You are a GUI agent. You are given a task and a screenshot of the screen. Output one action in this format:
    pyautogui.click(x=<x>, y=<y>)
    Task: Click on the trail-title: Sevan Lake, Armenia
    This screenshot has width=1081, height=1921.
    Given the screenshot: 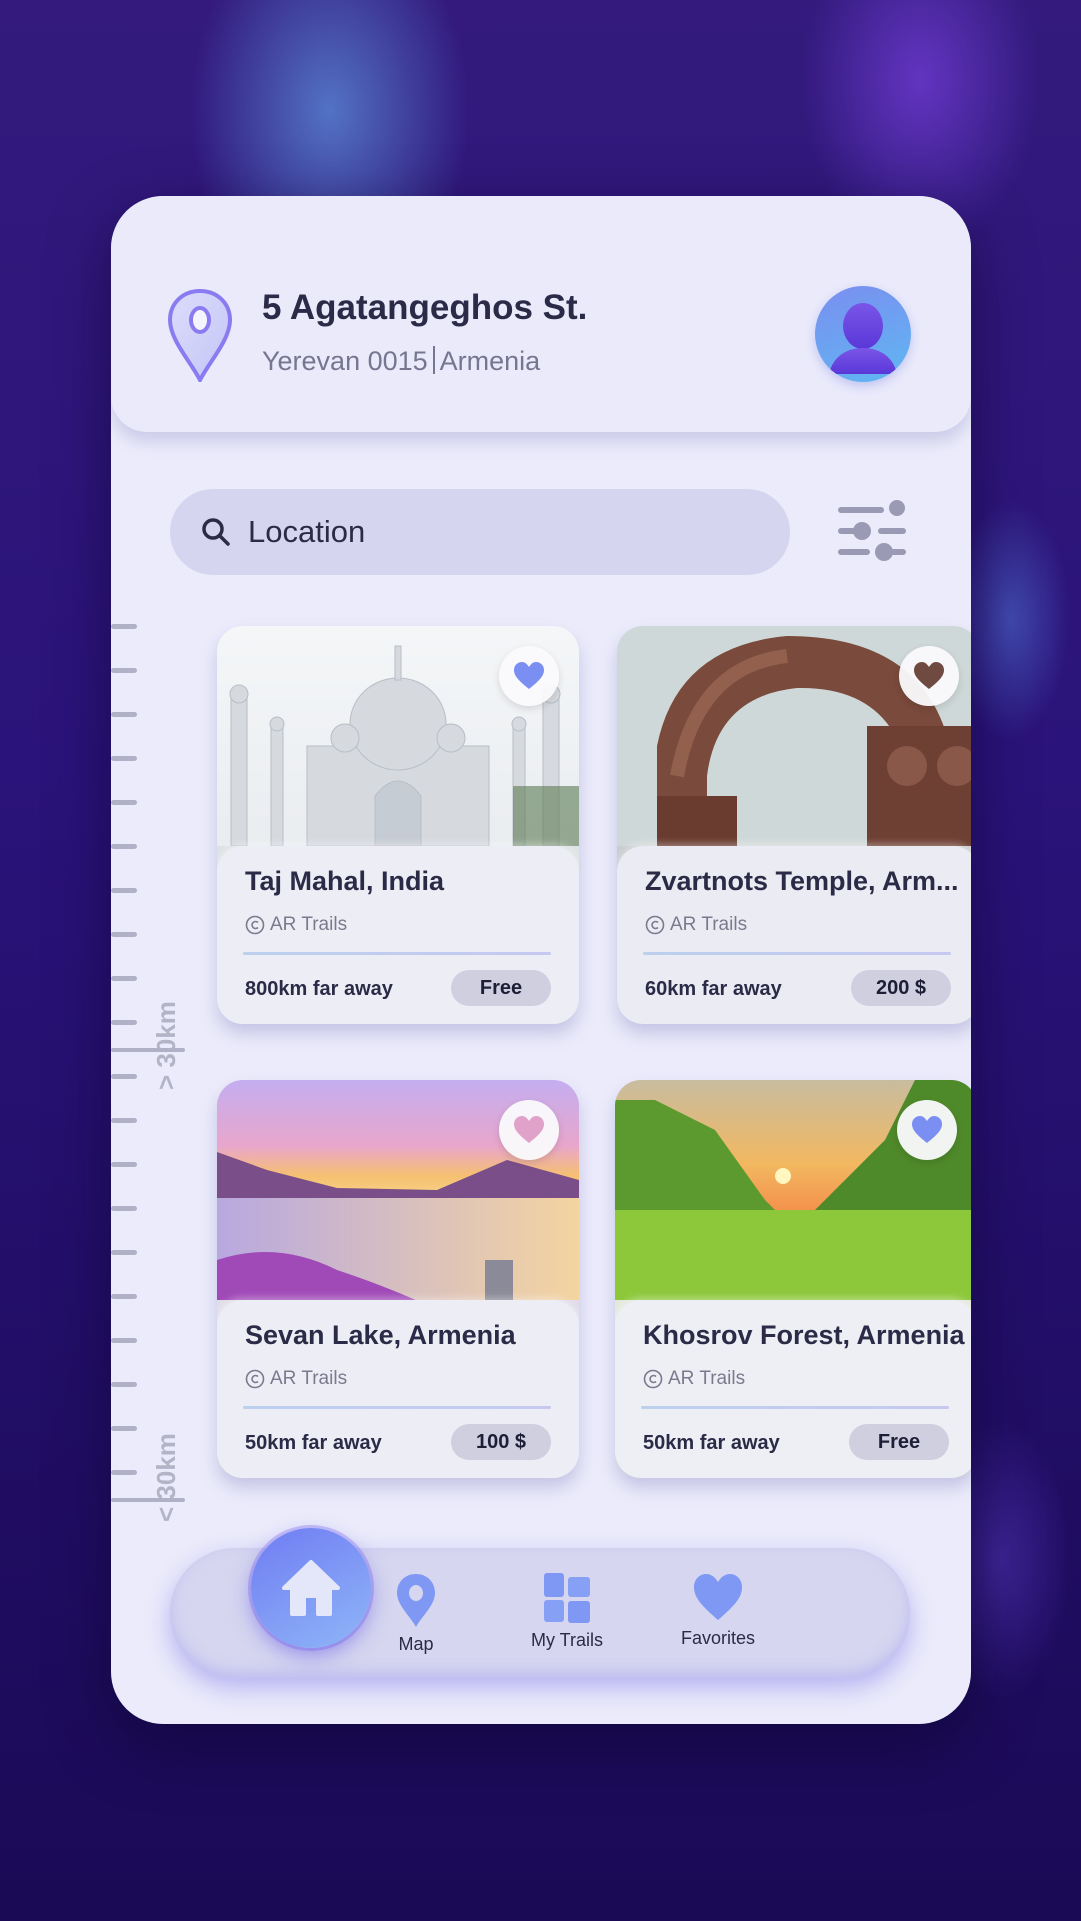 What is the action you would take?
    pyautogui.click(x=380, y=1335)
    